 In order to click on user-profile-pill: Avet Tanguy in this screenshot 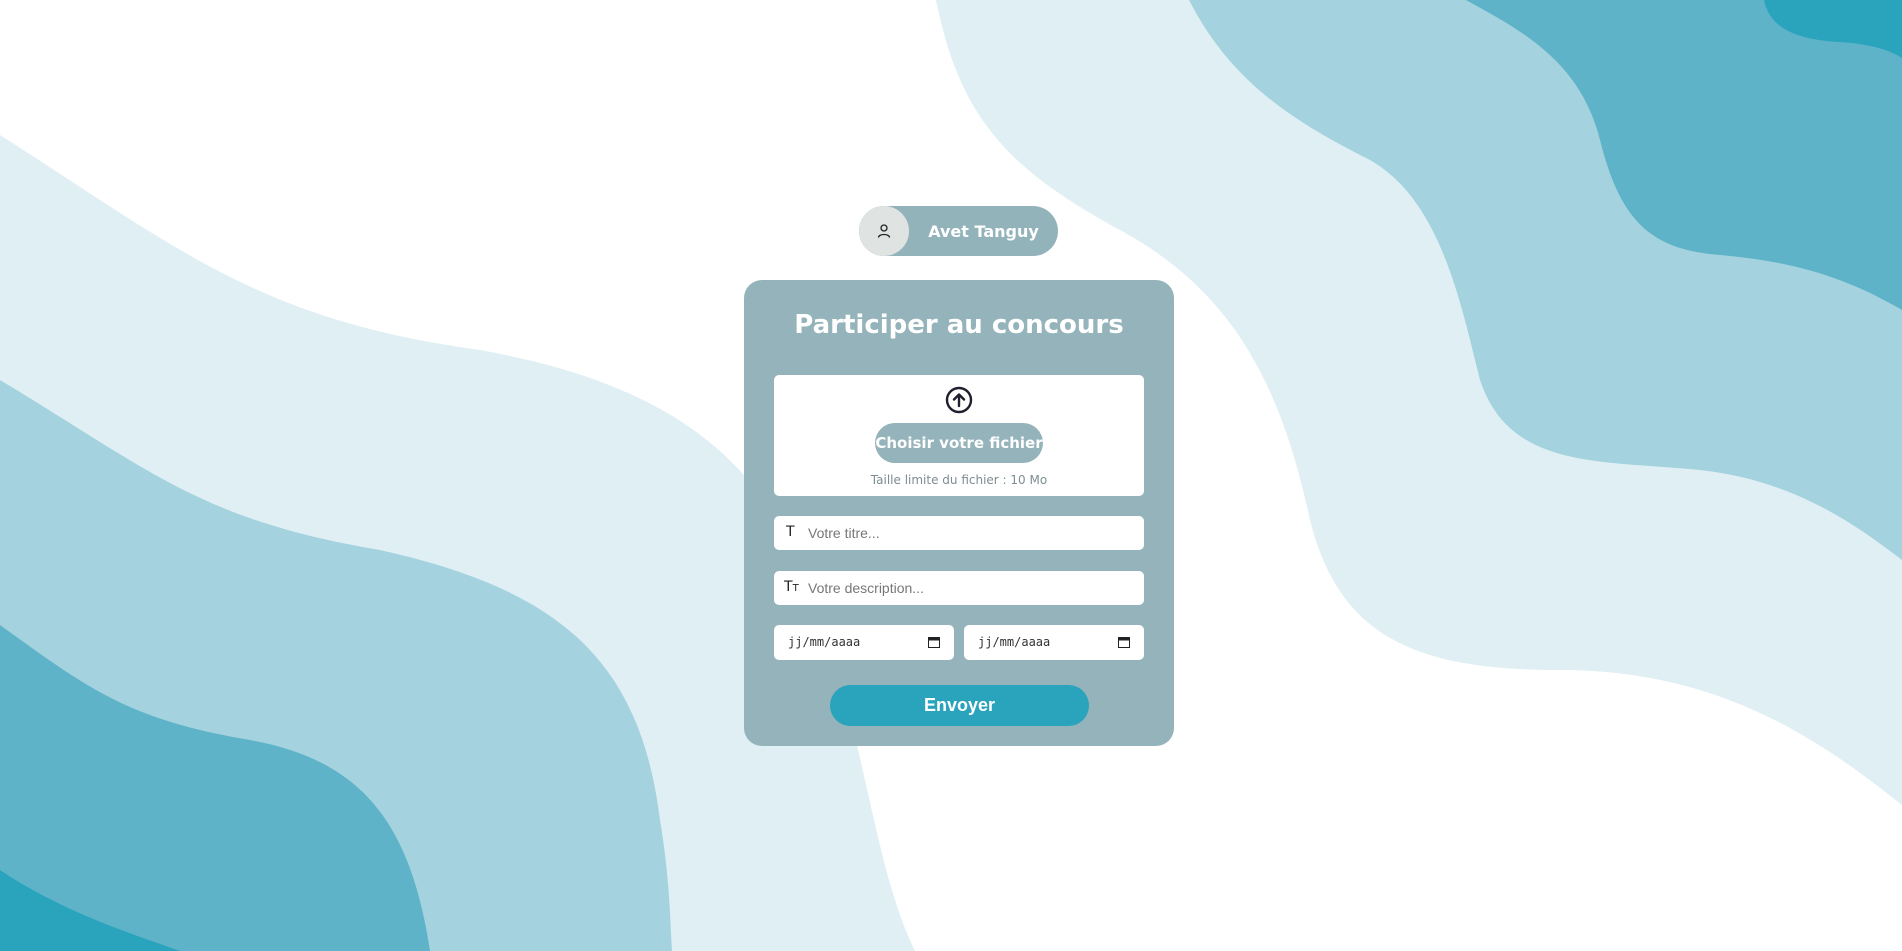, I will do `click(958, 231)`.